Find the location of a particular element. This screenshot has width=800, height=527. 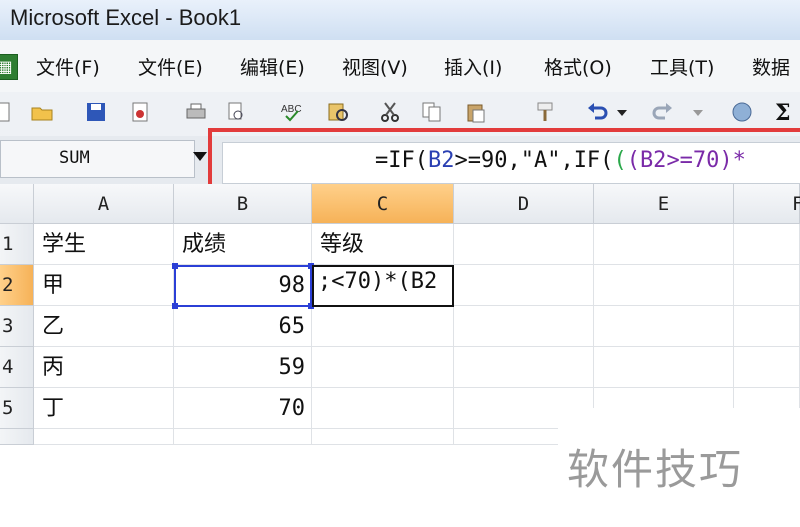

cell-e3 is located at coordinates (664, 326).